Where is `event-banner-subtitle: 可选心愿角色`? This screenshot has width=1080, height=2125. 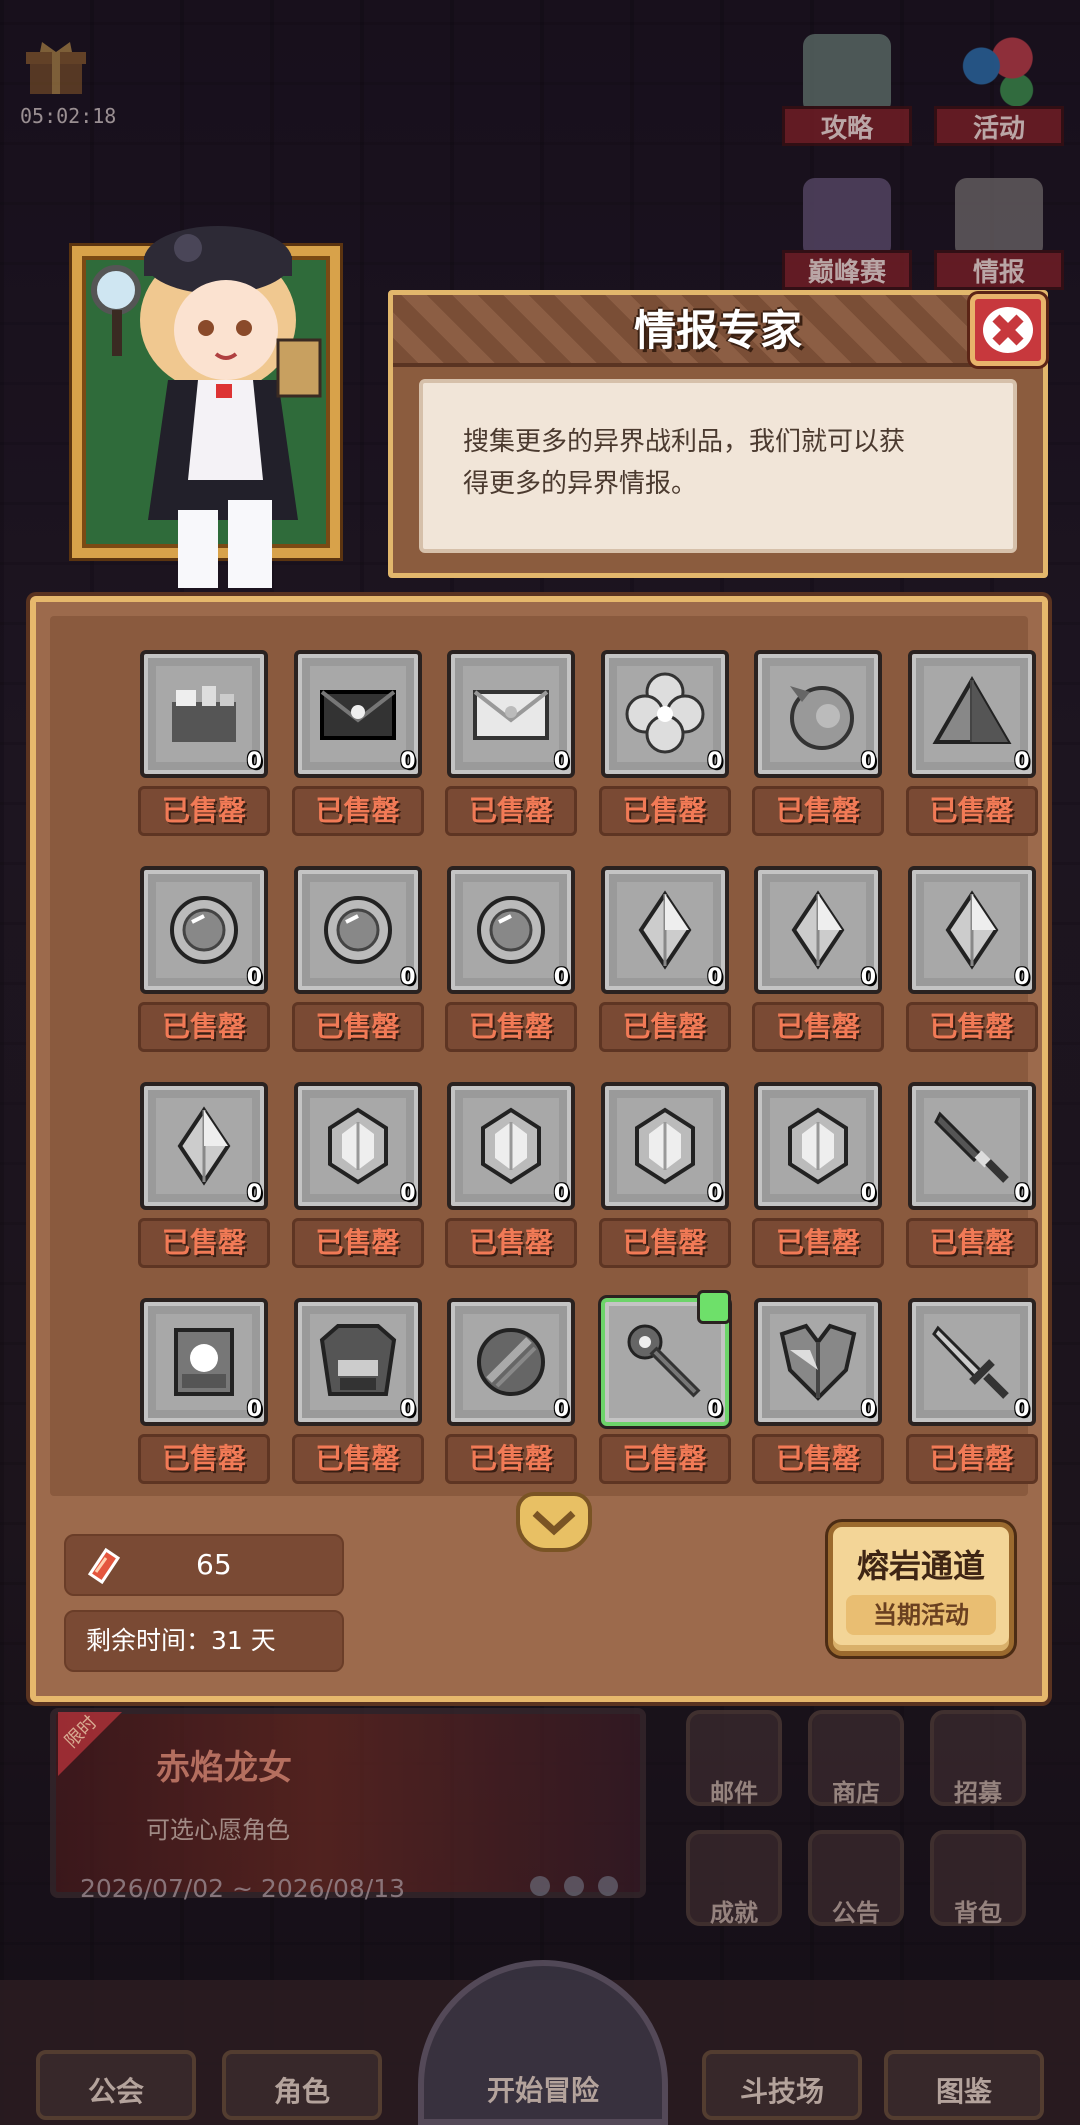
event-banner-subtitle: 可选心愿角色 is located at coordinates (218, 1830).